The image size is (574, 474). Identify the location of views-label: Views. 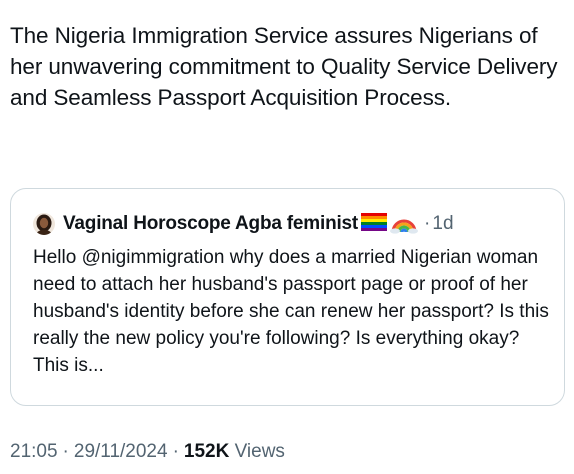
(260, 451).